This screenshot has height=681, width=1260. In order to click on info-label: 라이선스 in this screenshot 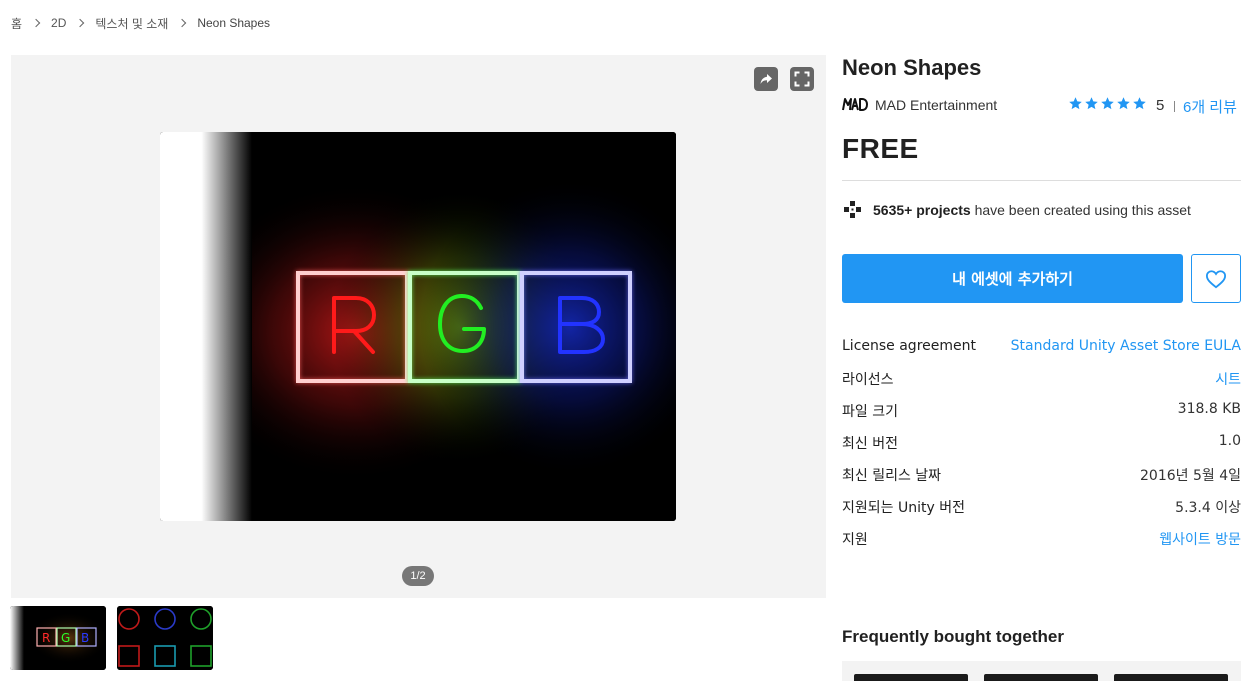, I will do `click(868, 380)`.